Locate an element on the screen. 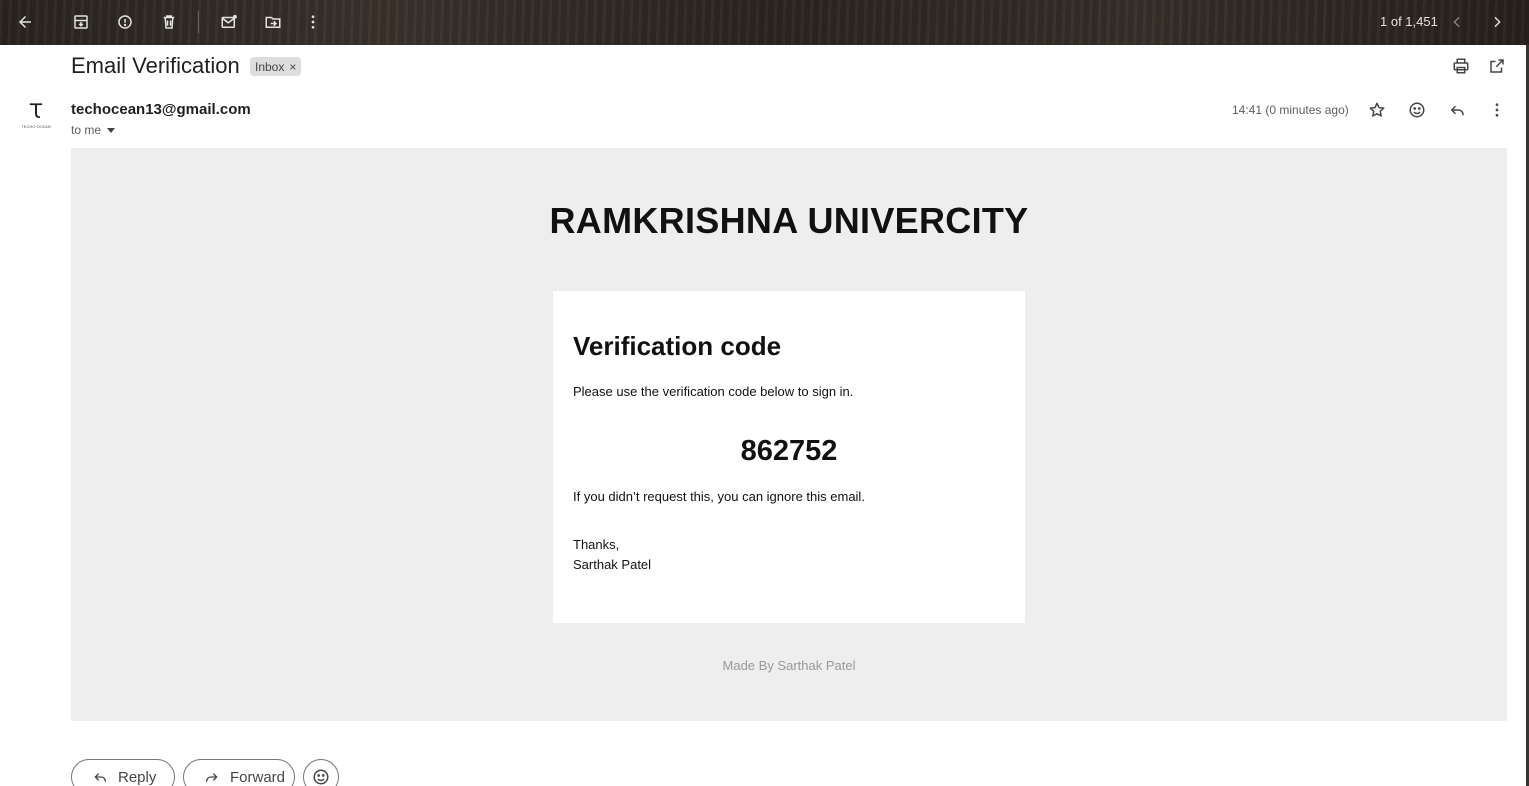  more-options-icon is located at coordinates (1497, 110).